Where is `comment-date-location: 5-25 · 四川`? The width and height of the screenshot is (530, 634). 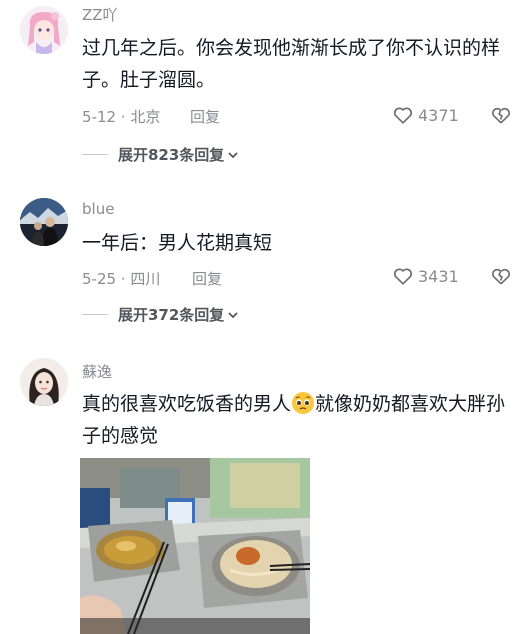
comment-date-location: 5-25 · 四川 is located at coordinates (121, 279).